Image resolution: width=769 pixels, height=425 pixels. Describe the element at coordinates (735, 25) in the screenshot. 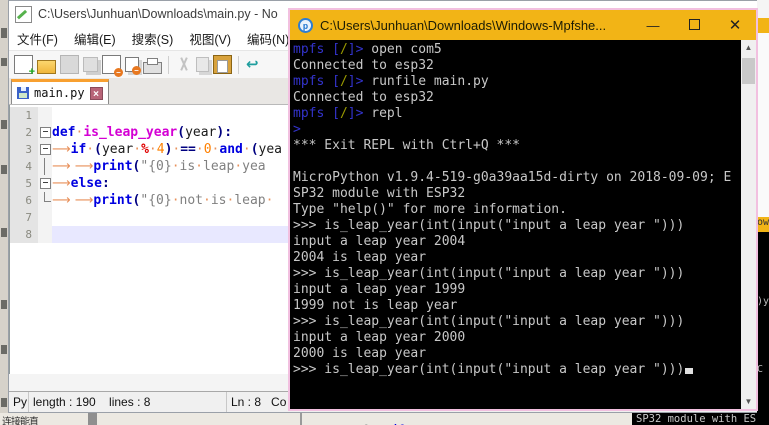

I see `close-button: ✕` at that location.